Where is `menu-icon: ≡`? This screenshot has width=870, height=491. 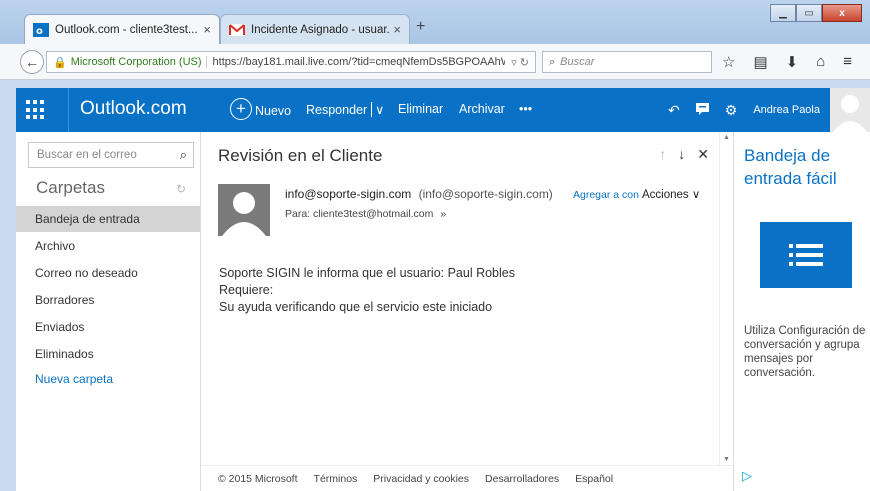 menu-icon: ≡ is located at coordinates (847, 62).